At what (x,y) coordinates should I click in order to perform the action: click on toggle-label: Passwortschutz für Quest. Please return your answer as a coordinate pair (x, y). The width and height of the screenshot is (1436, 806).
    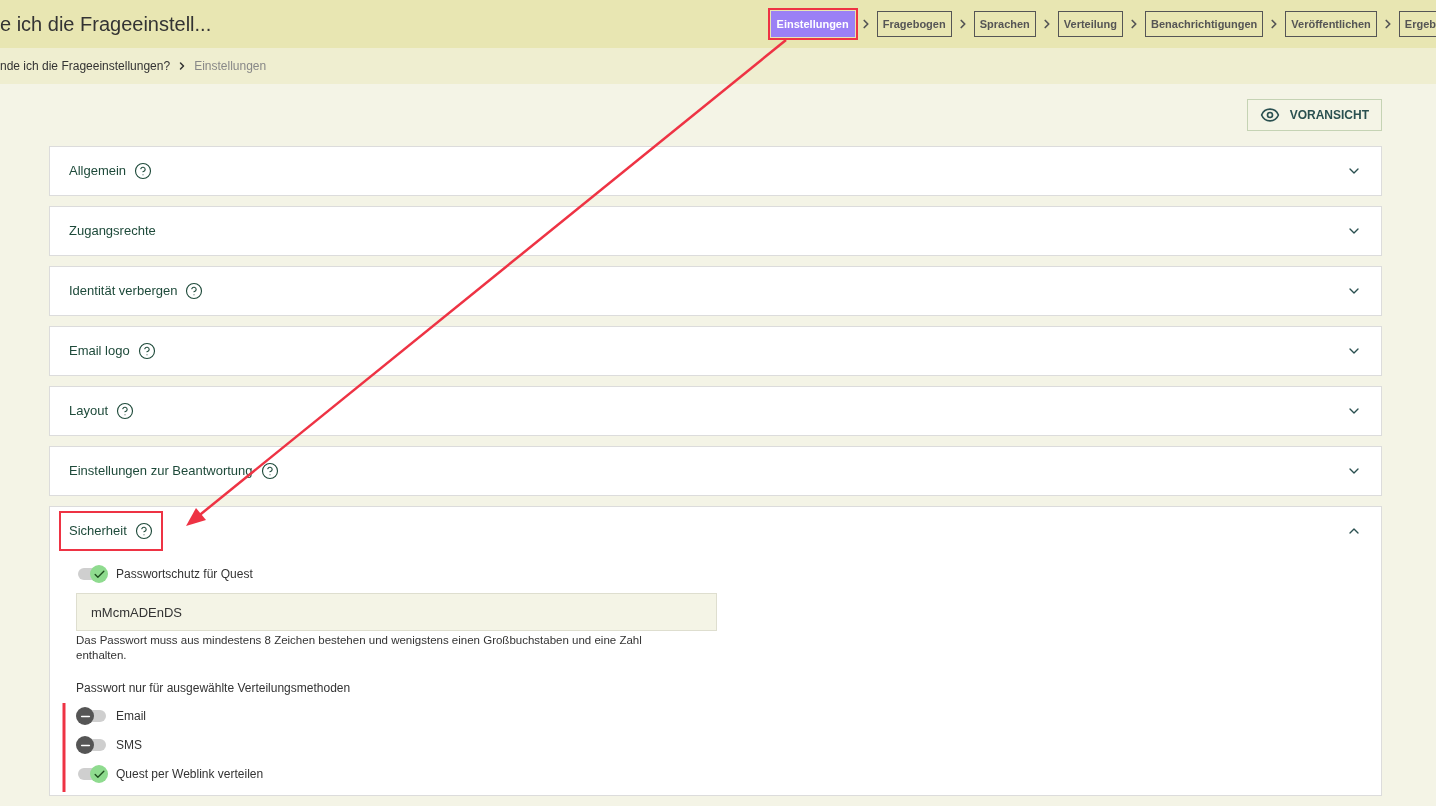
    Looking at the image, I should click on (184, 574).